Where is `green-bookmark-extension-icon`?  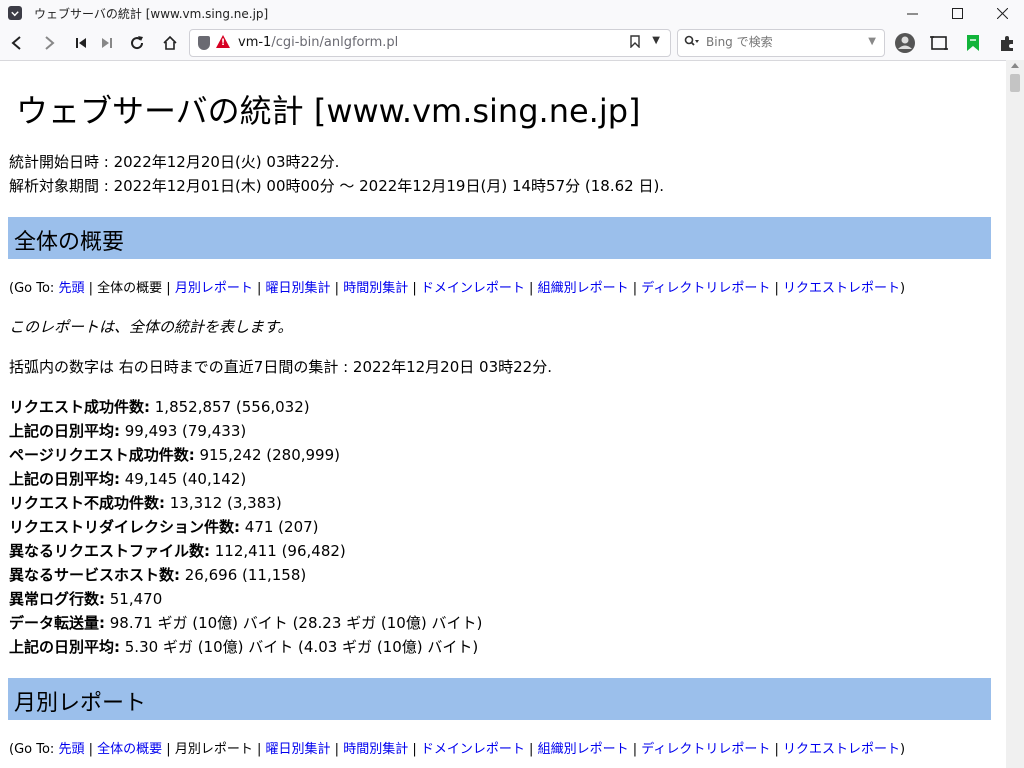 green-bookmark-extension-icon is located at coordinates (973, 43).